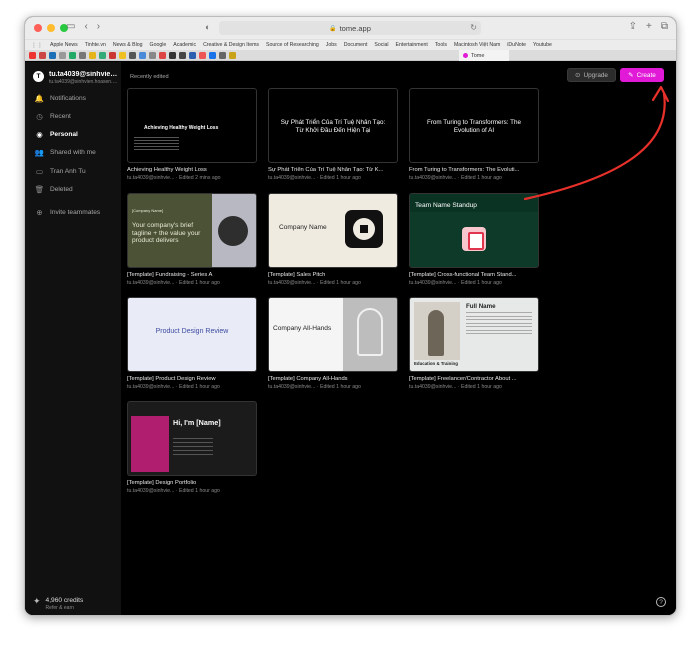 The image size is (700, 648). I want to click on sidebar-item-label: Shared with me, so click(73, 152).